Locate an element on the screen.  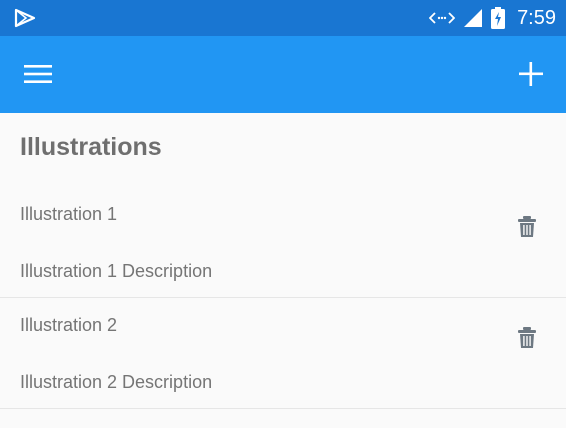
hamburger-menu-icon is located at coordinates (38, 74).